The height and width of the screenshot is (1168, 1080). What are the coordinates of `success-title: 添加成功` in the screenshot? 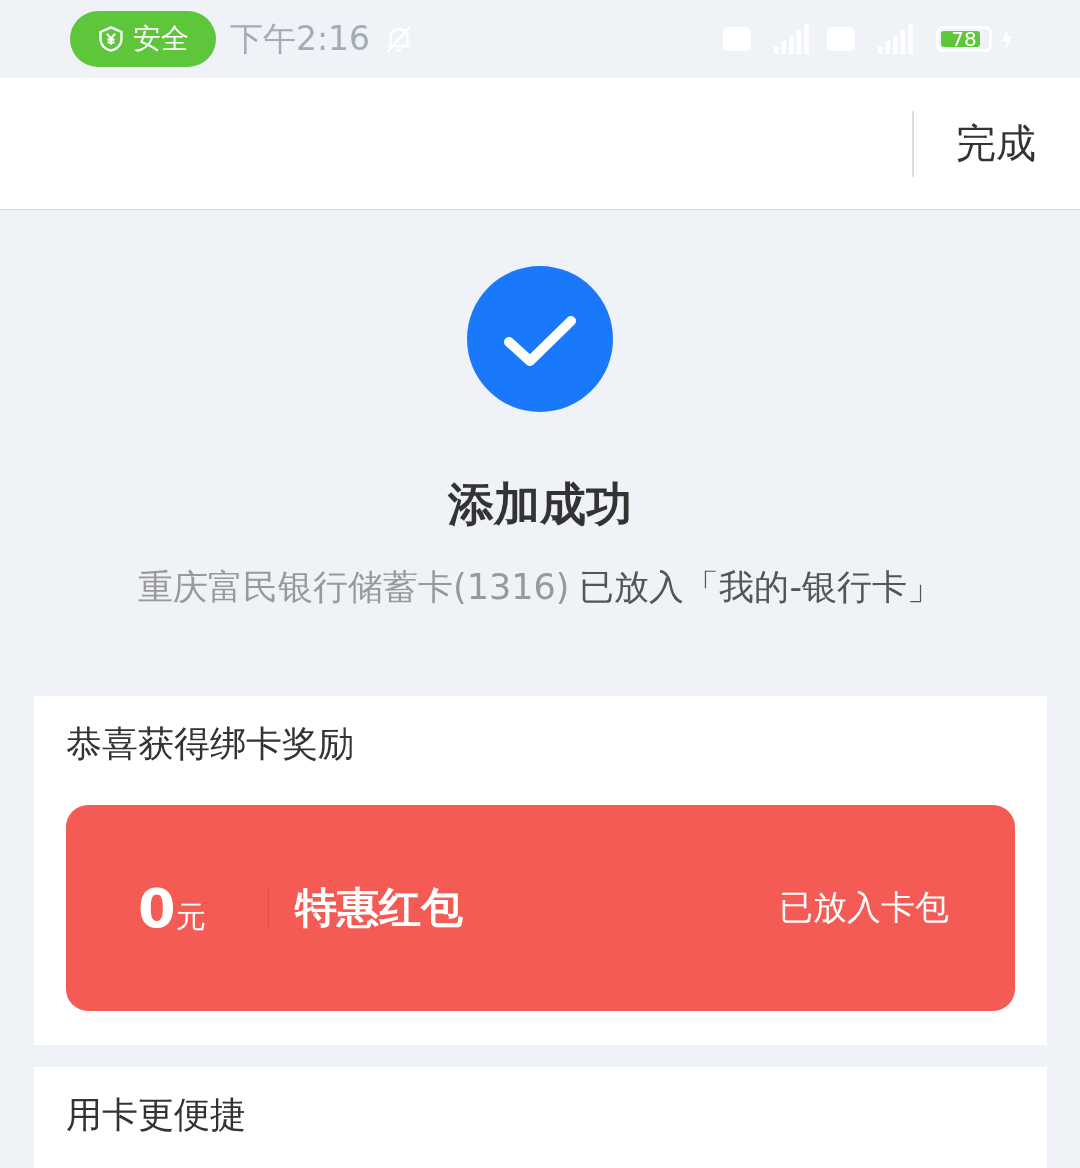 It's located at (540, 504).